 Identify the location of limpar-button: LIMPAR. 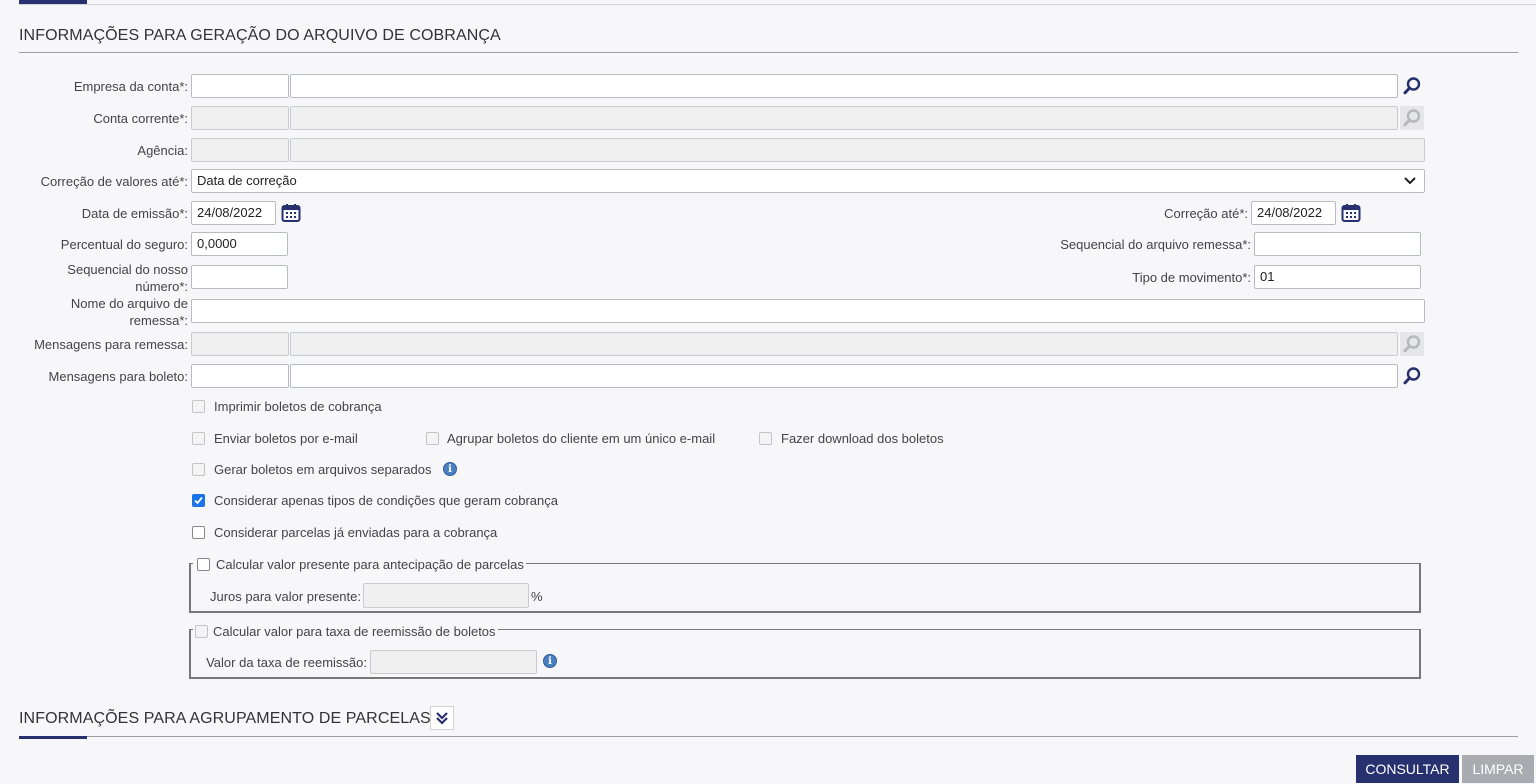
(1498, 769).